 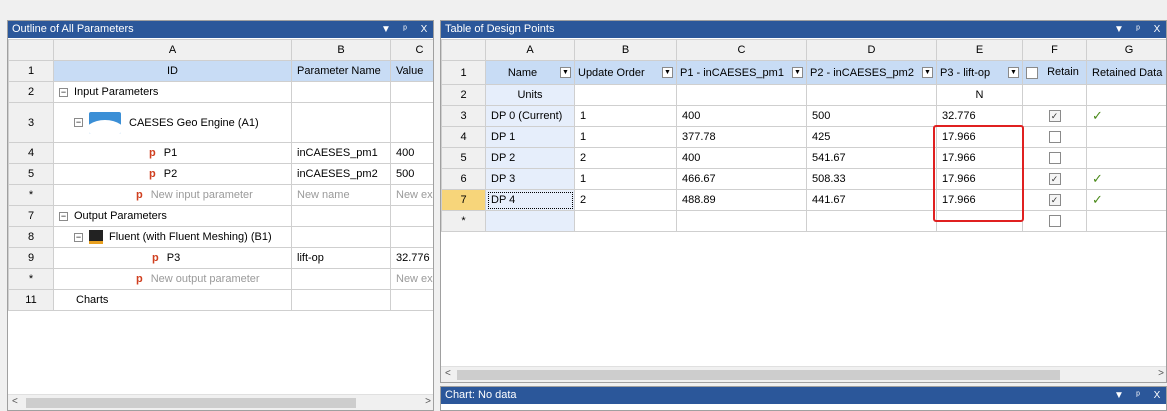 What do you see at coordinates (871, 158) in the screenshot?
I see `p2-cell: 541.67` at bounding box center [871, 158].